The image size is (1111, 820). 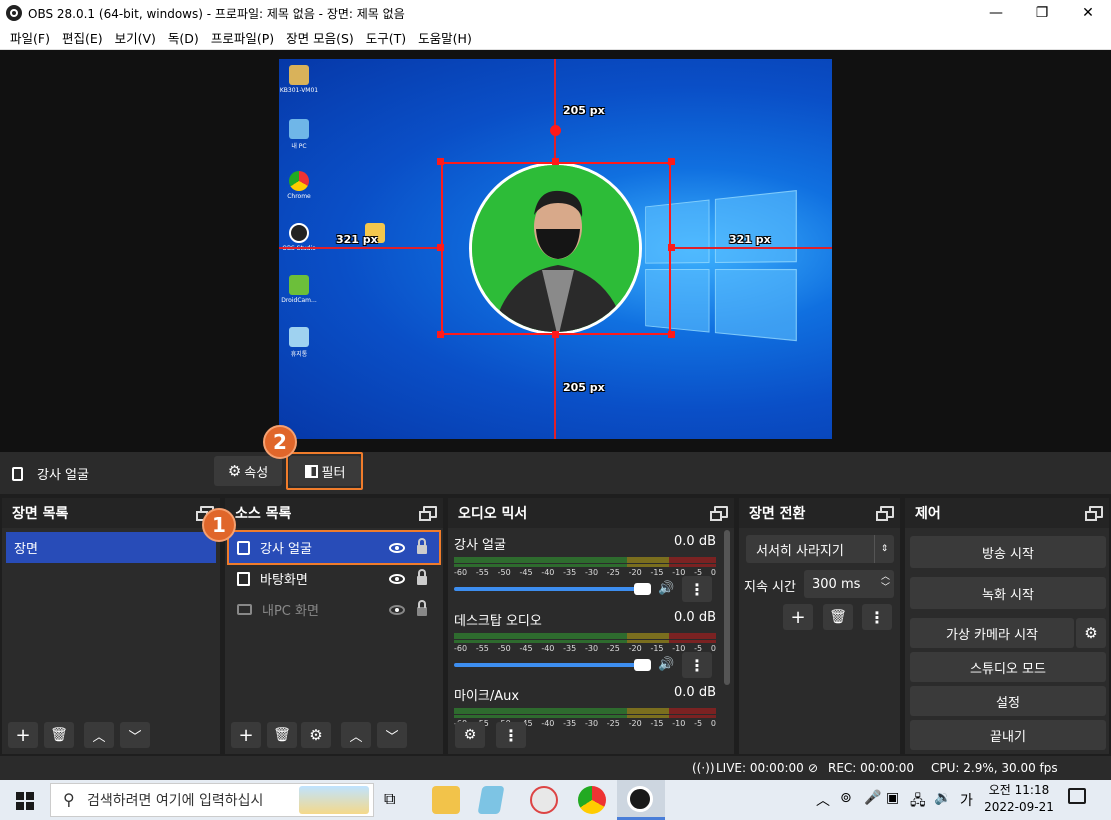 What do you see at coordinates (750, 239) in the screenshot?
I see `distance-right-label: 321 px` at bounding box center [750, 239].